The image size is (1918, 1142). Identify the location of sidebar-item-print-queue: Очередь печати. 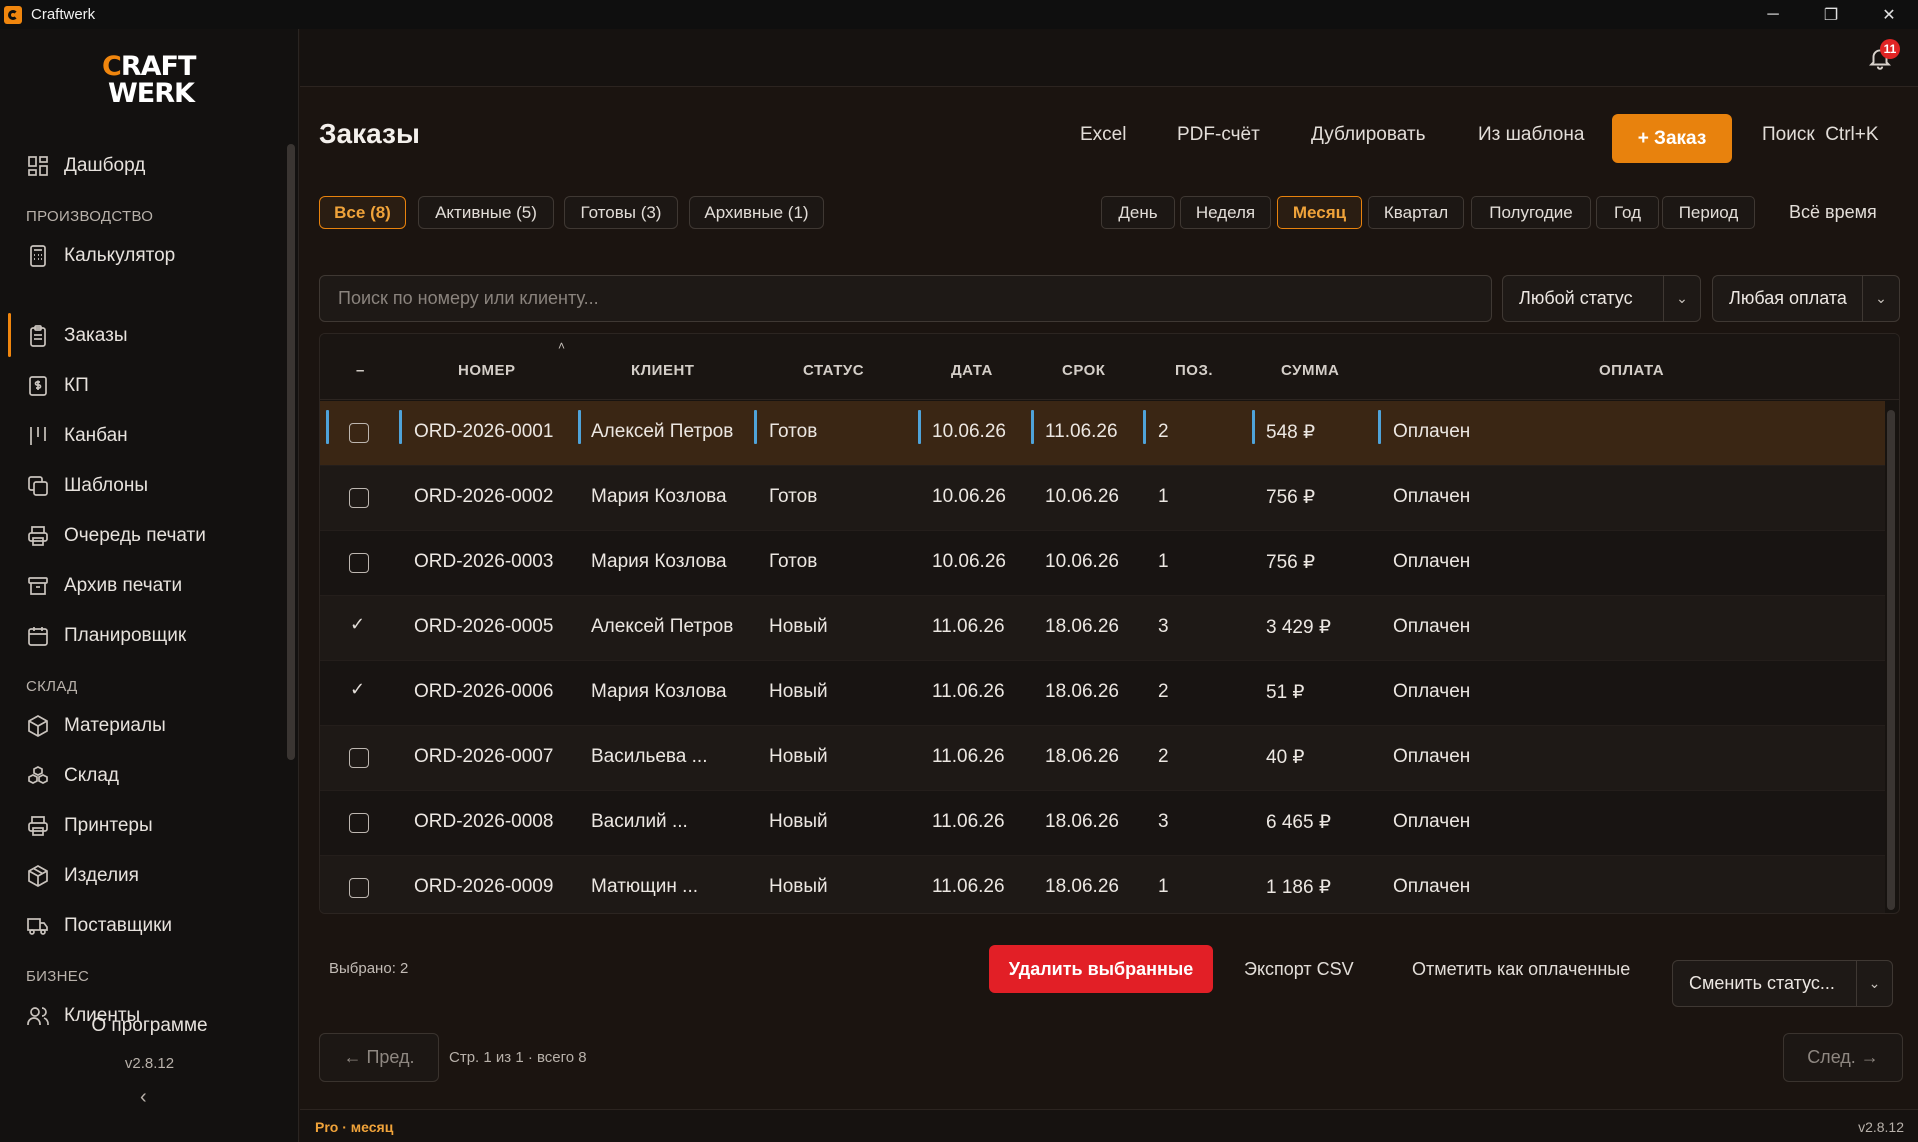
(154, 536).